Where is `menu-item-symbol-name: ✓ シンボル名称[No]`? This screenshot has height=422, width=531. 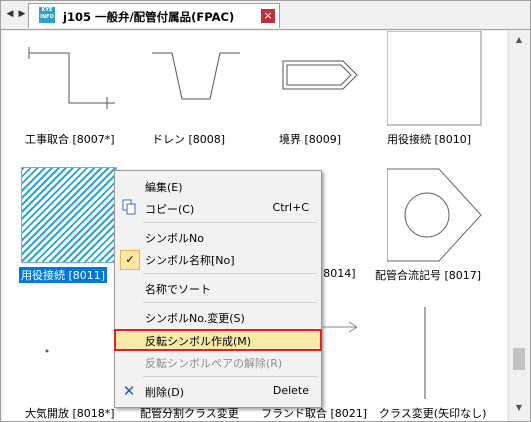 menu-item-symbol-name: ✓ シンボル名称[No] is located at coordinates (218, 259).